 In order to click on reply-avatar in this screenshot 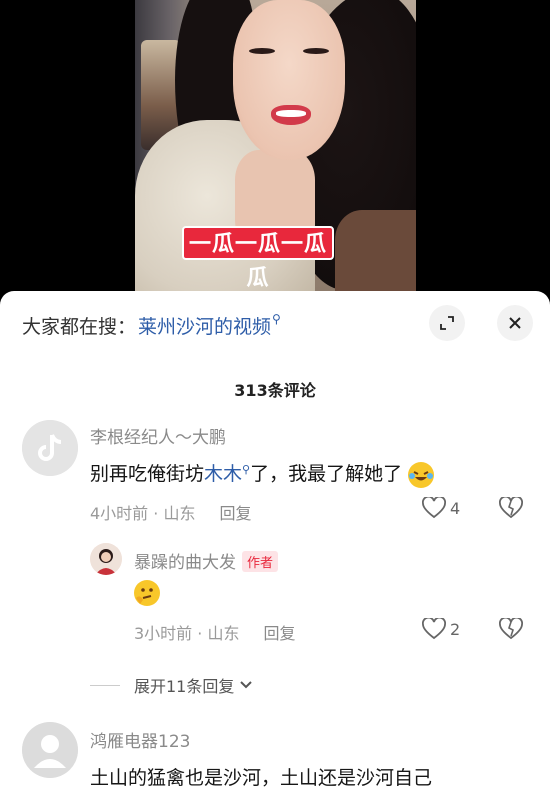, I will do `click(106, 559)`.